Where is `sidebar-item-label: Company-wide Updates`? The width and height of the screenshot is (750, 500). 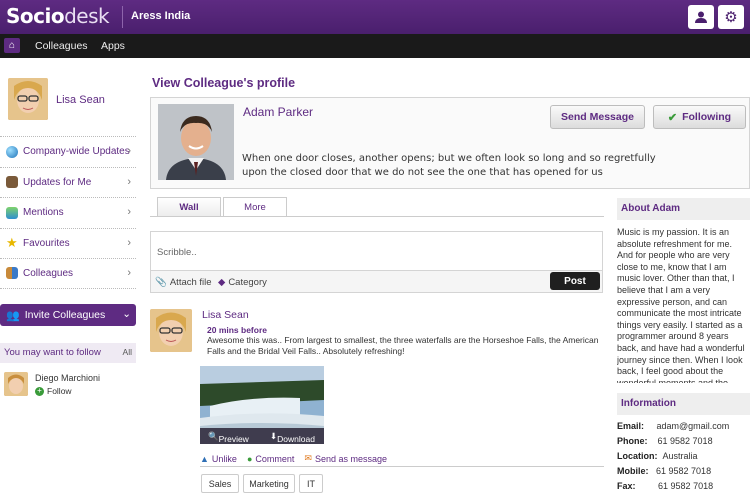 sidebar-item-label: Company-wide Updates is located at coordinates (76, 152).